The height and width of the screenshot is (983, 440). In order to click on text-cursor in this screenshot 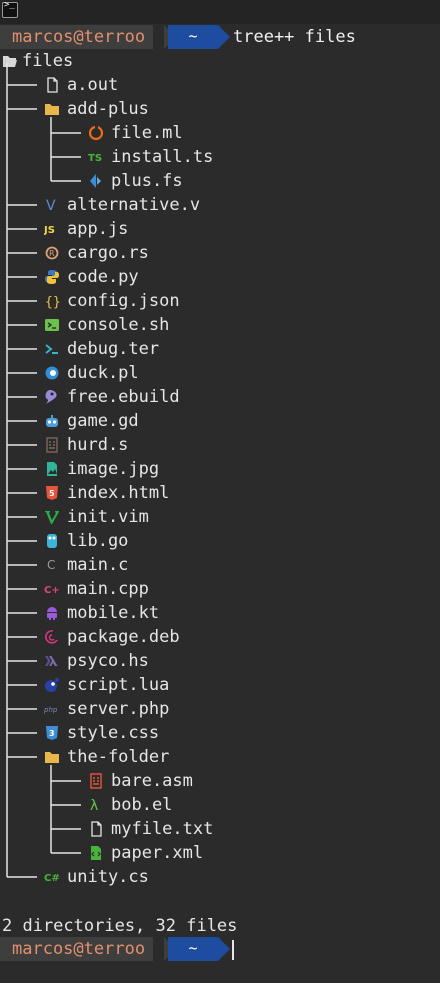, I will do `click(233, 950)`.